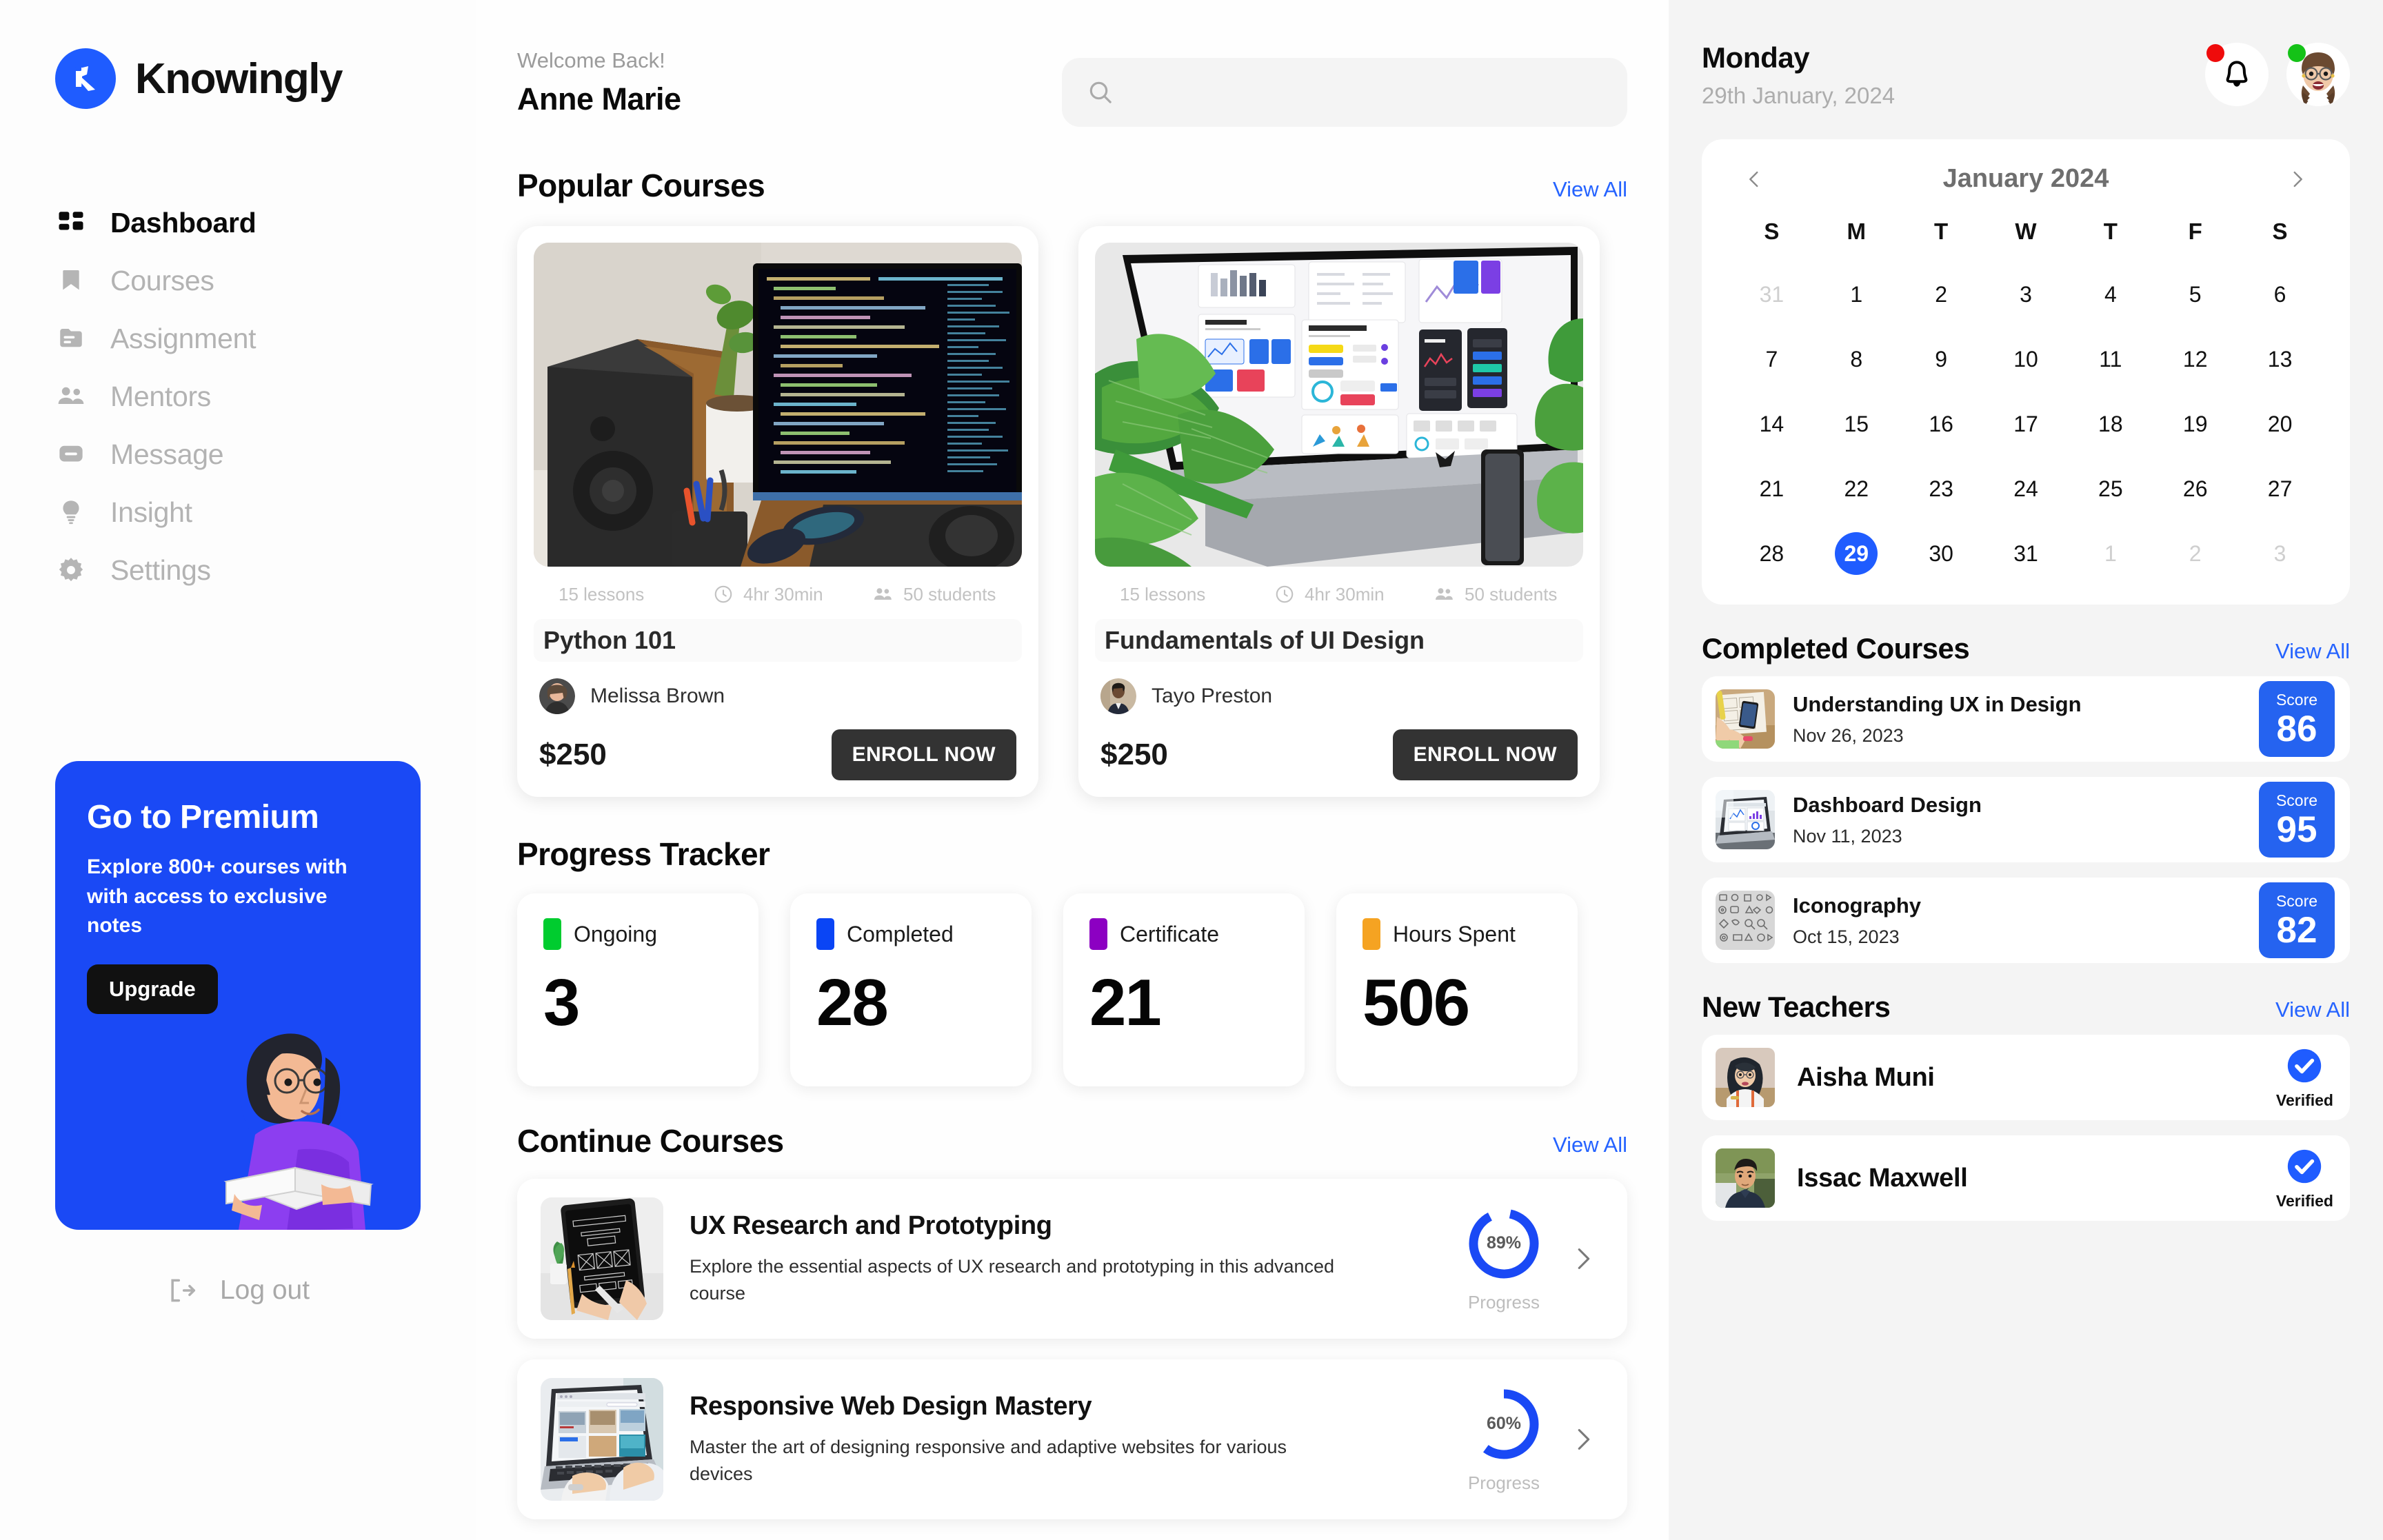  Describe the element at coordinates (2280, 489) in the screenshot. I see `calendar-day: 27` at that location.